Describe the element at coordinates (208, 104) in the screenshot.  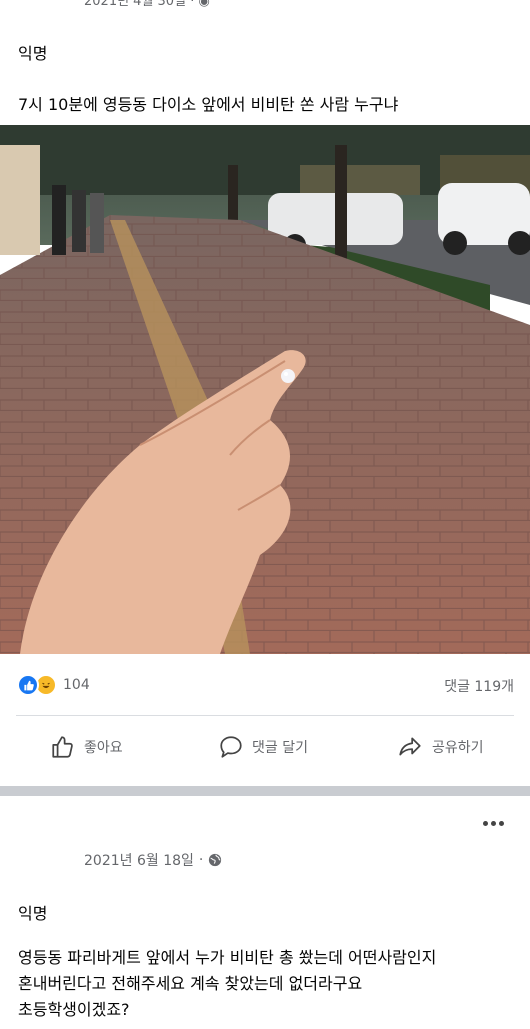
I see `post-text: 7시 10분에 영등동 다이소 앞에서 비비탄 쏜 사람 누구냐` at that location.